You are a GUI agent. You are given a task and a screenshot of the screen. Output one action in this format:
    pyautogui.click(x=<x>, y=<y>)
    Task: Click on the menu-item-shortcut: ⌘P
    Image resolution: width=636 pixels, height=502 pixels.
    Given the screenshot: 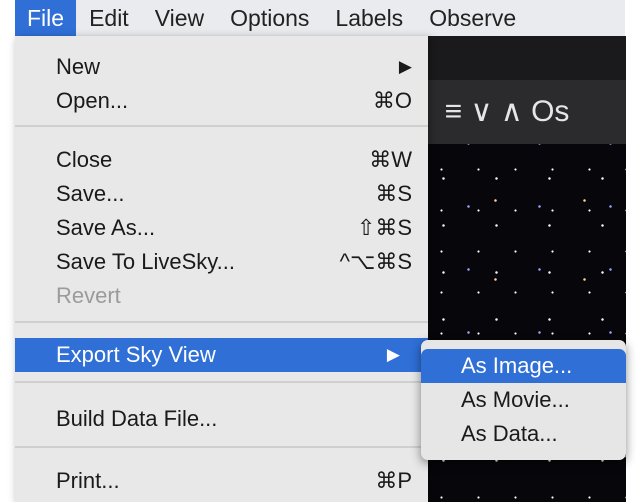 What is the action you would take?
    pyautogui.click(x=393, y=480)
    